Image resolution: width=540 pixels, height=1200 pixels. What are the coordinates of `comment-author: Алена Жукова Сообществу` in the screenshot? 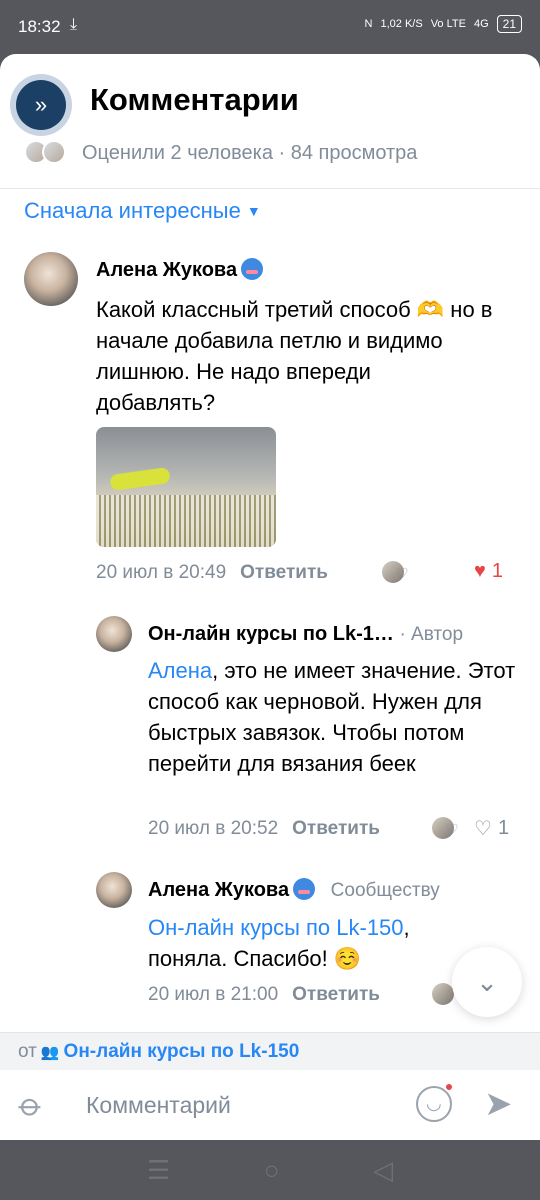 It's located at (294, 889).